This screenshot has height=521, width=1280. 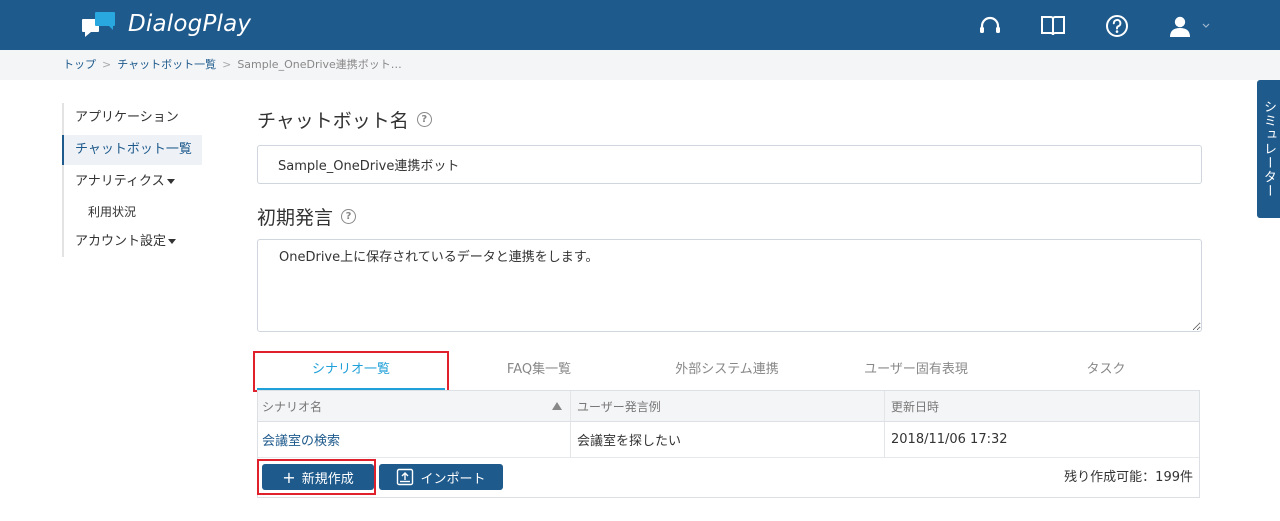 What do you see at coordinates (121, 241) in the screenshot?
I see `sidebar-item-label: アカウント設定` at bounding box center [121, 241].